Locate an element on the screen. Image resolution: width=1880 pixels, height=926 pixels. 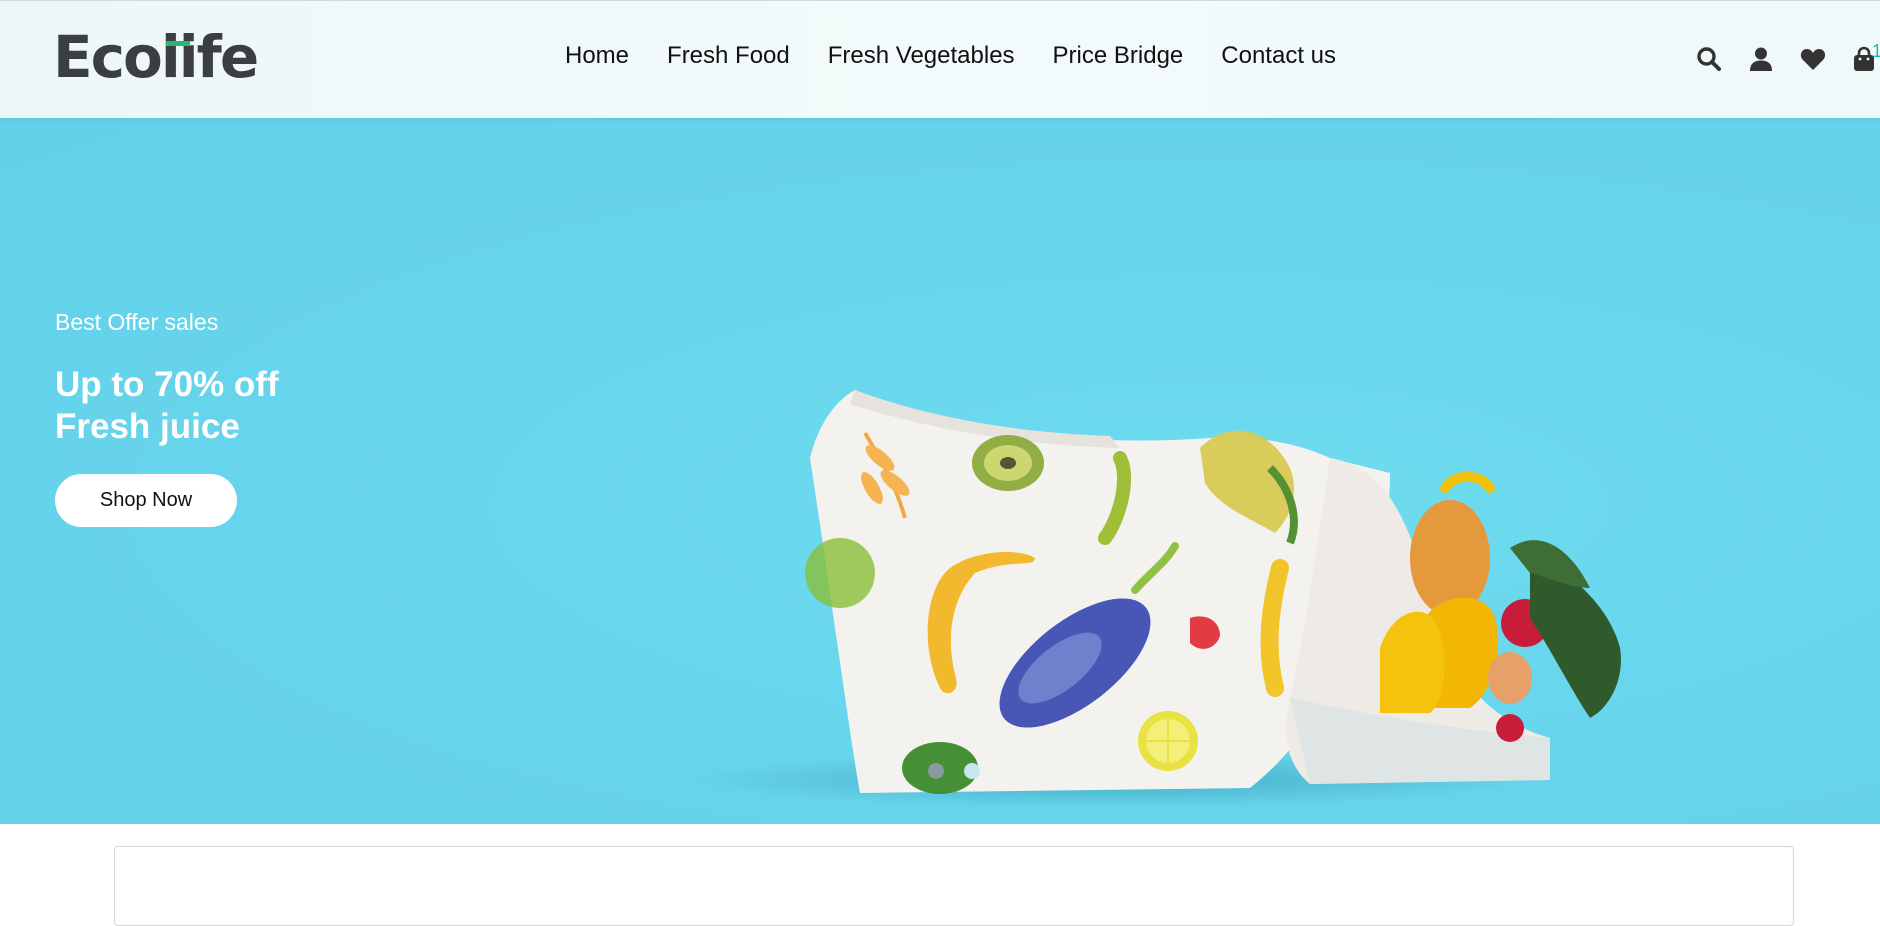
shop-now-button: Shop Now is located at coordinates (146, 500).